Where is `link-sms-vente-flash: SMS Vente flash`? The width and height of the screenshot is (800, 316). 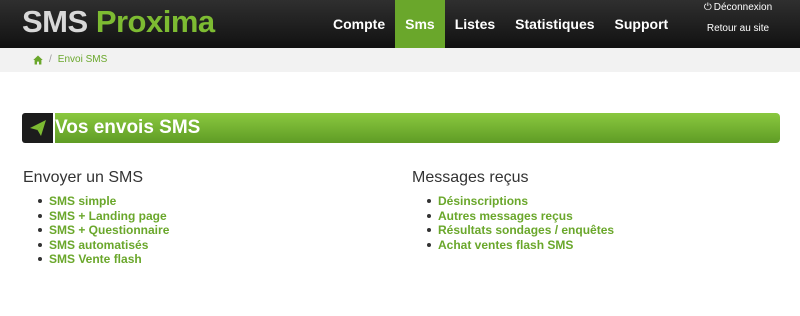
link-sms-vente-flash: SMS Vente flash is located at coordinates (103, 259).